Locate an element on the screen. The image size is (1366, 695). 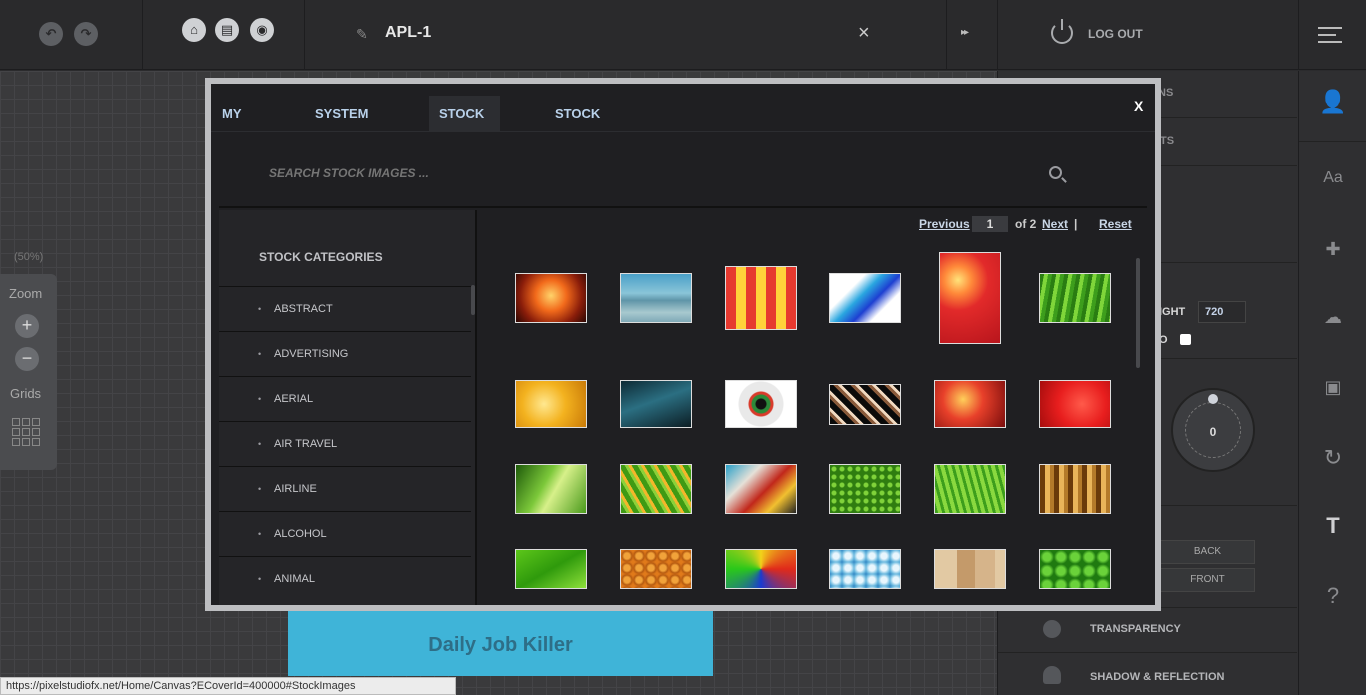
rotation-dial: 0 is located at coordinates (1213, 430).